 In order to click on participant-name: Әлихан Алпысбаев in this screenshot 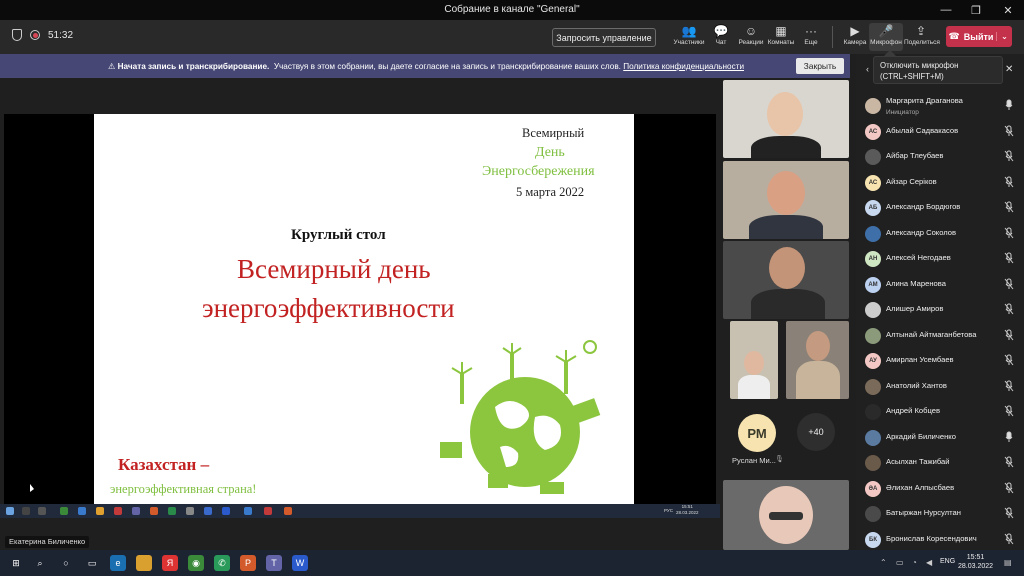, I will do `click(920, 487)`.